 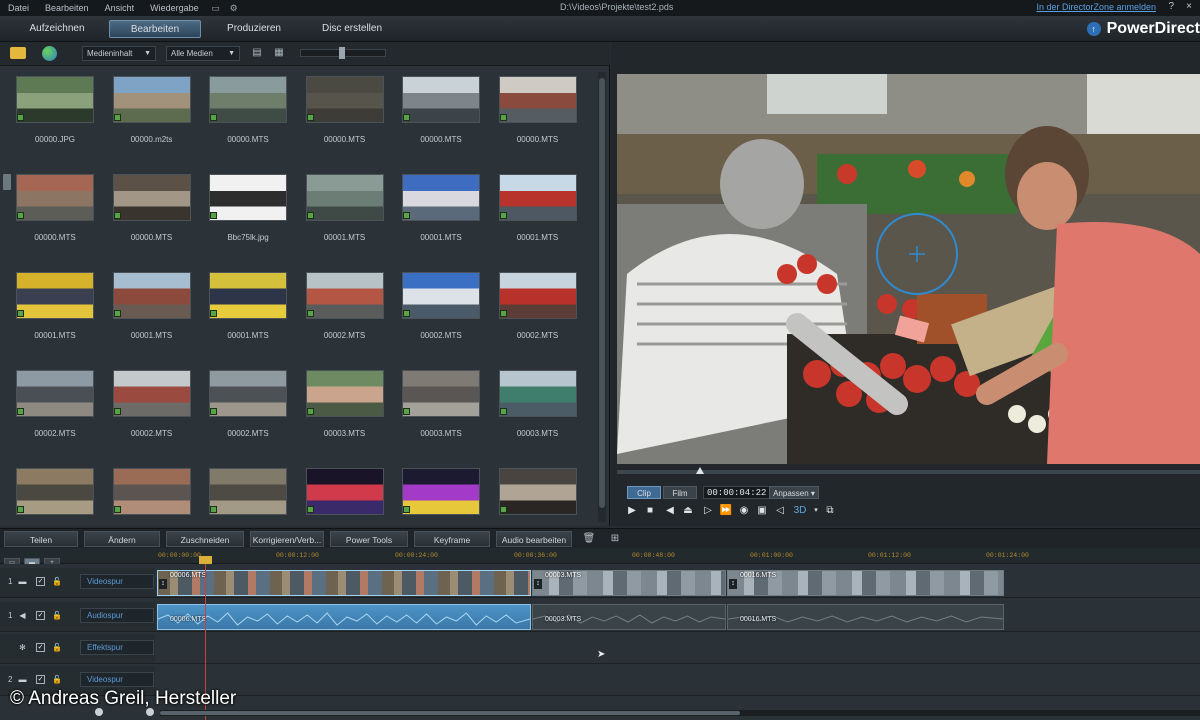 I want to click on grid-view-icon: ▦, so click(x=279, y=53).